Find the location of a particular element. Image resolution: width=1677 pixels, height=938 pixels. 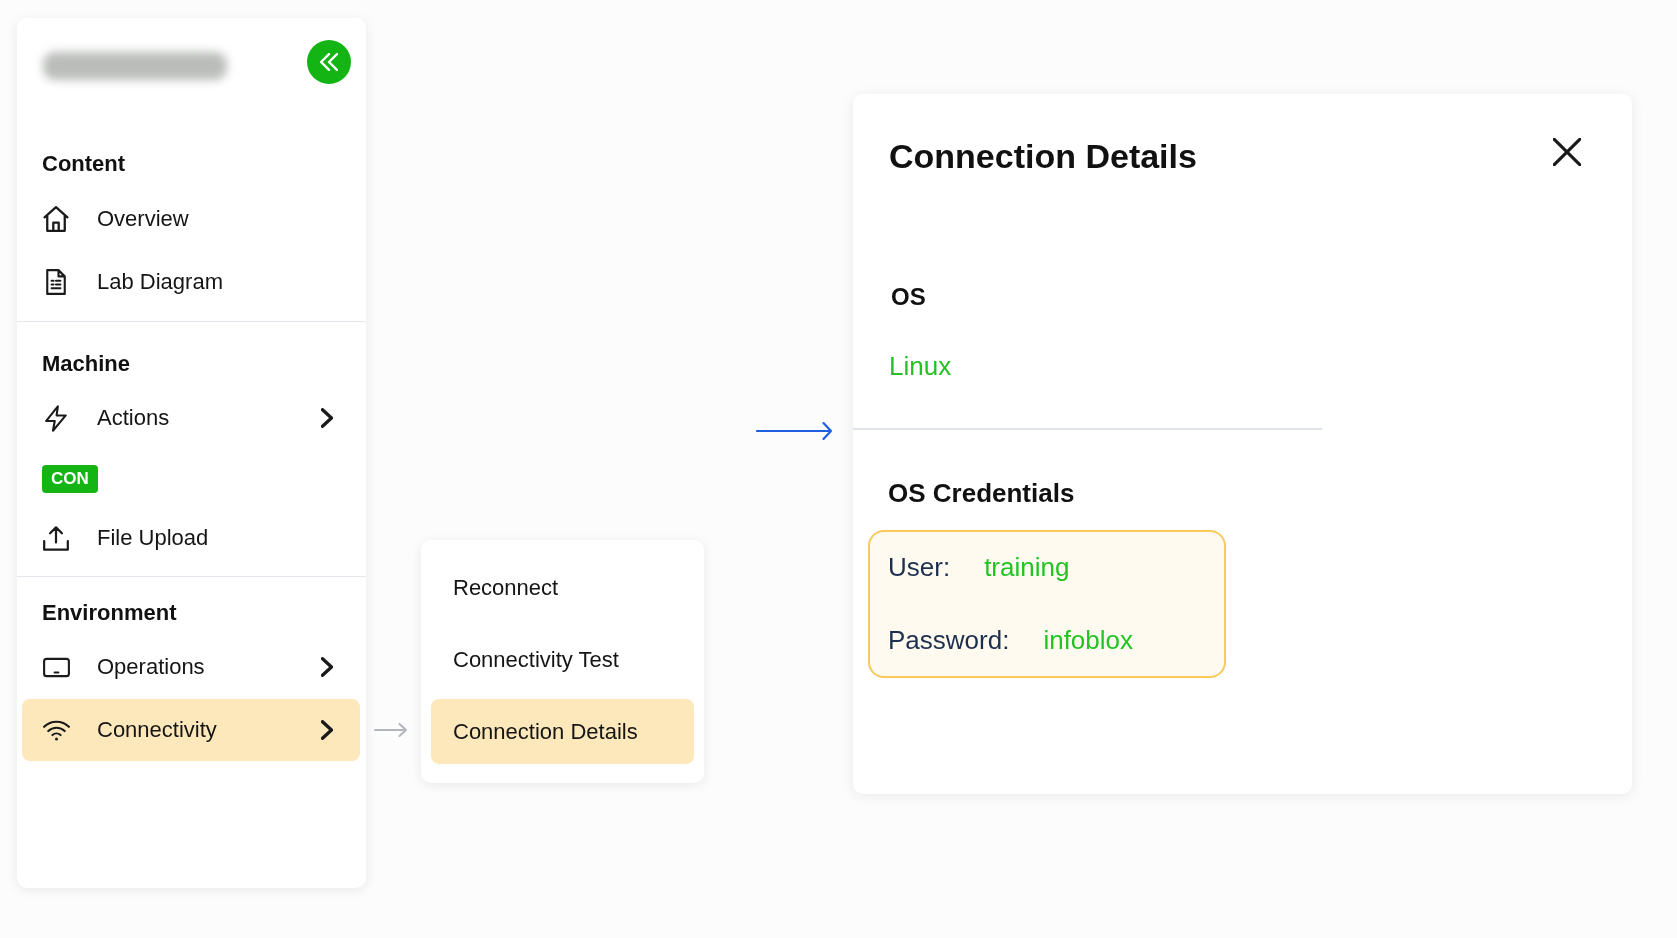

collapse-button is located at coordinates (329, 62).